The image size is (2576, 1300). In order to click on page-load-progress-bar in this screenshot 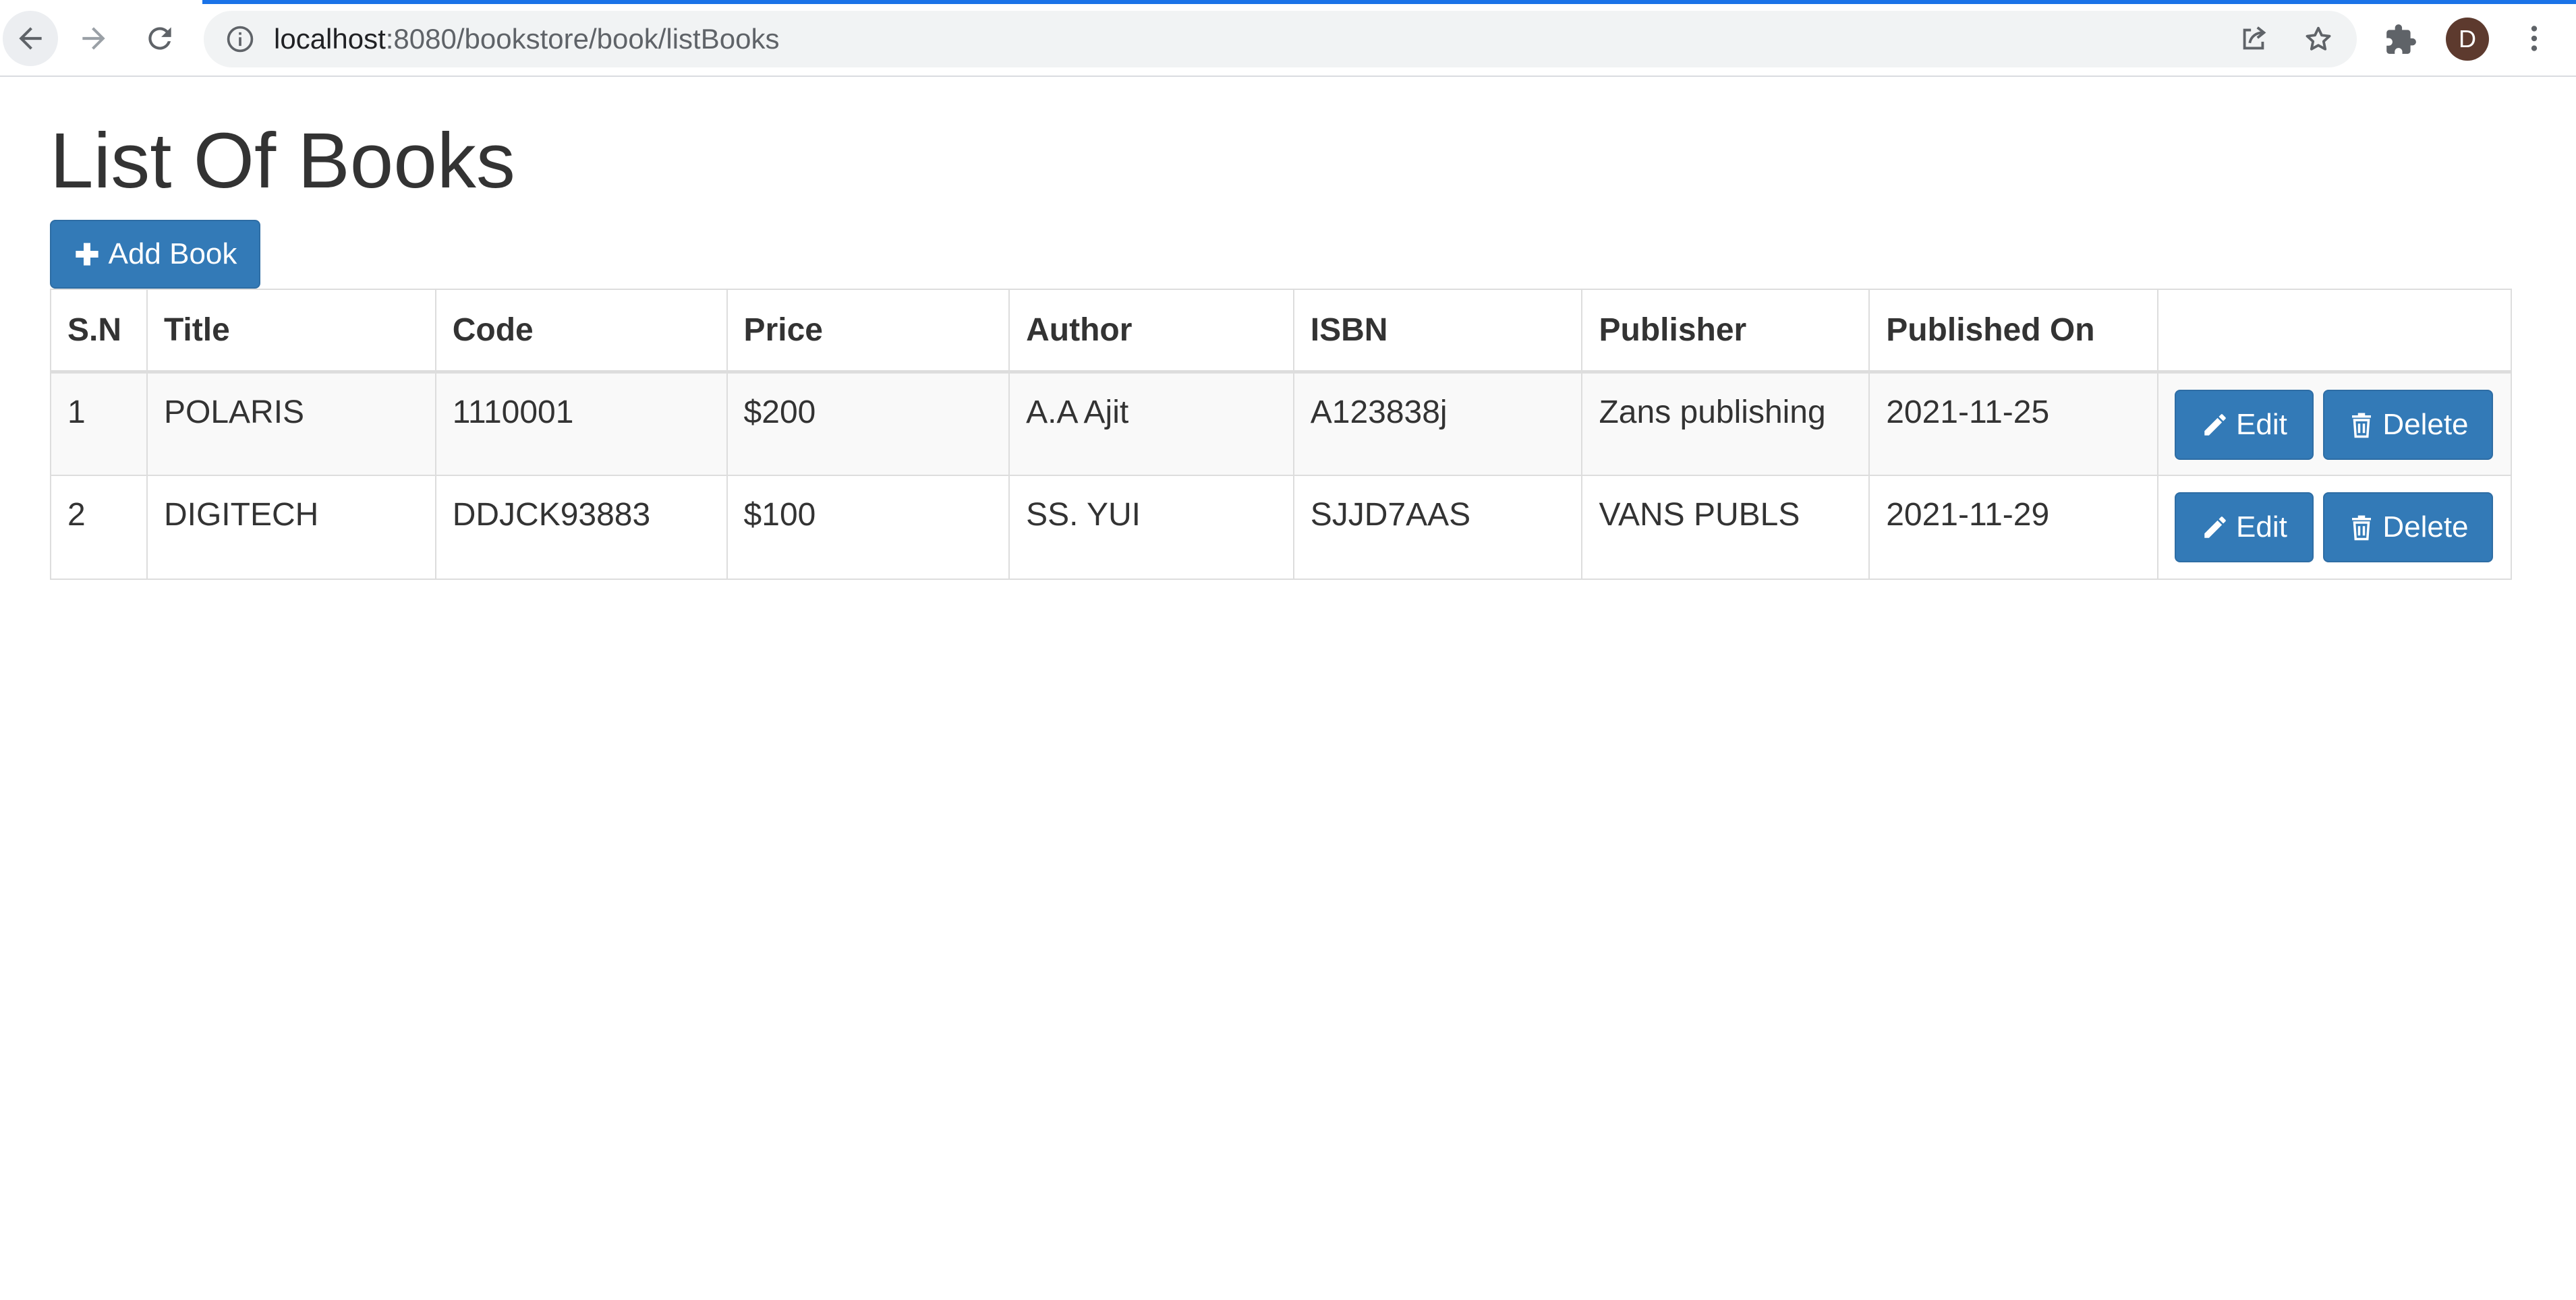, I will do `click(1389, 2)`.